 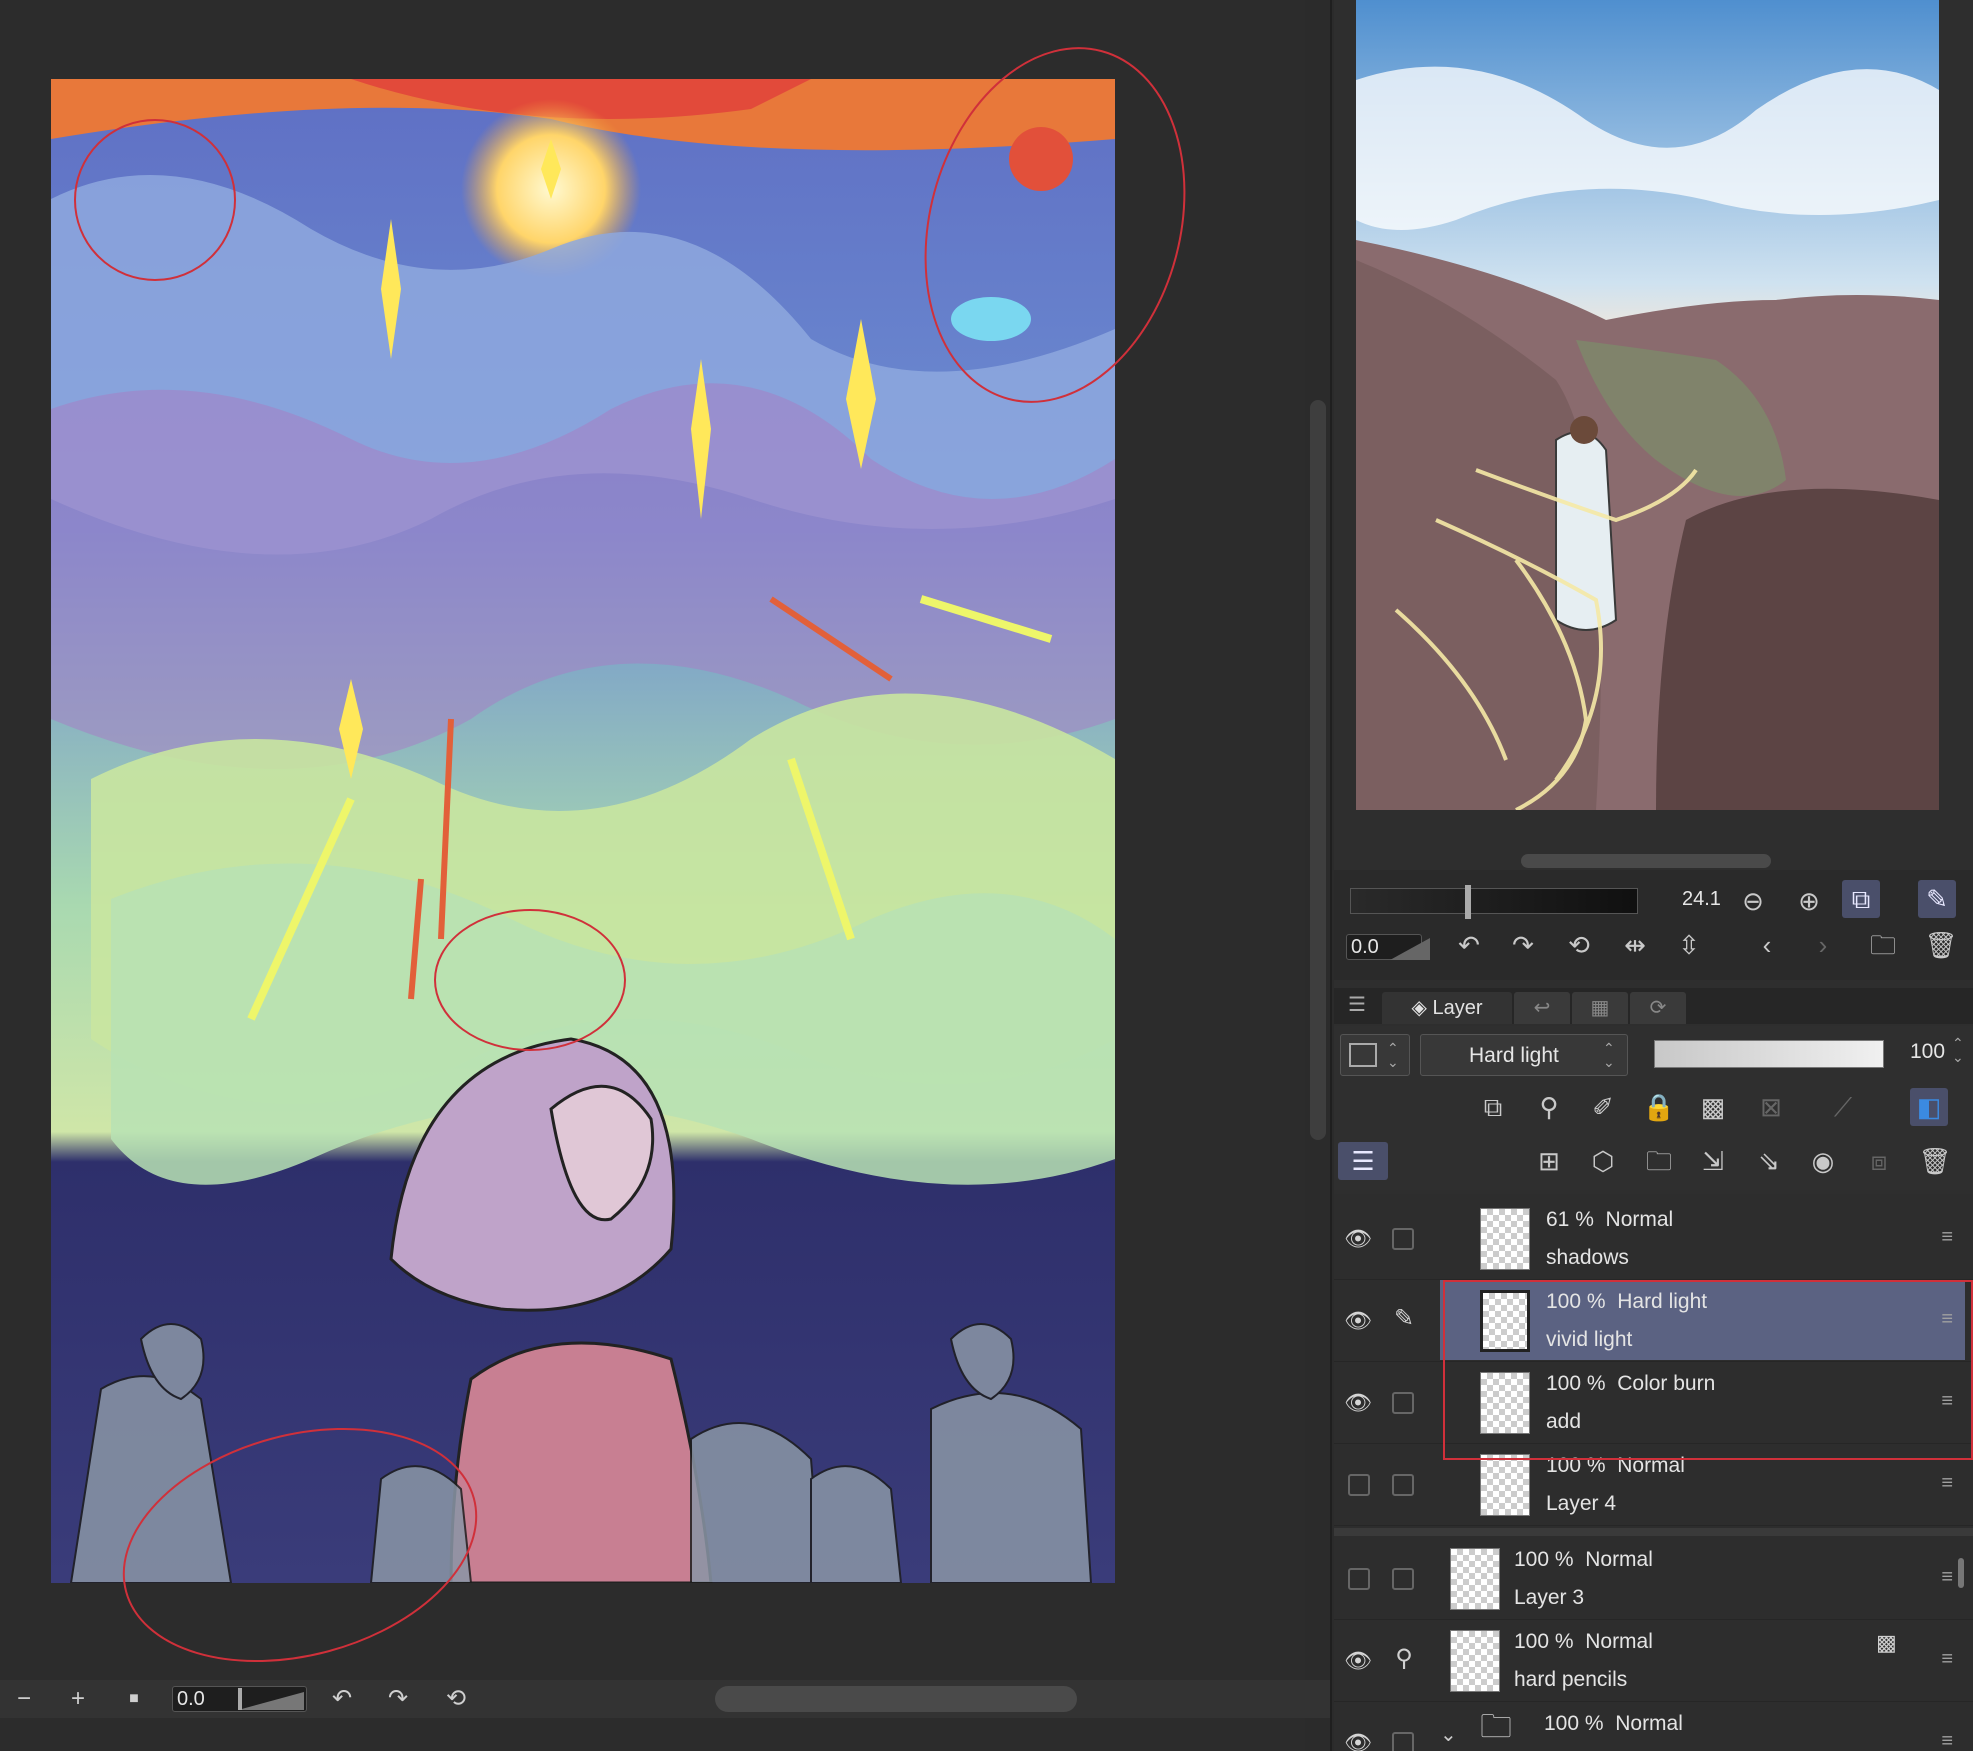 What do you see at coordinates (1713, 1161) in the screenshot?
I see `transfer-down-icon: ⇲` at bounding box center [1713, 1161].